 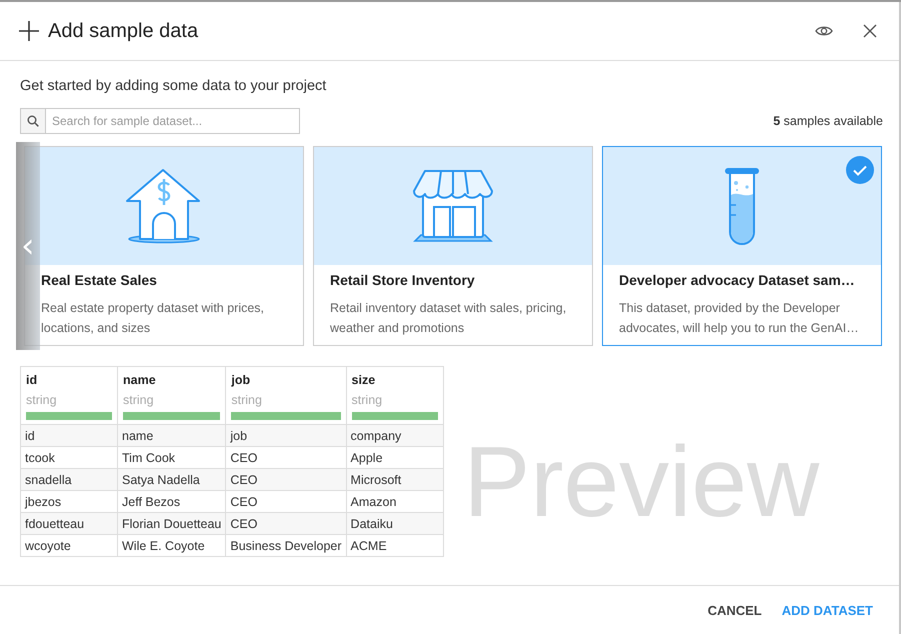 What do you see at coordinates (140, 380) in the screenshot?
I see `column-name: name` at bounding box center [140, 380].